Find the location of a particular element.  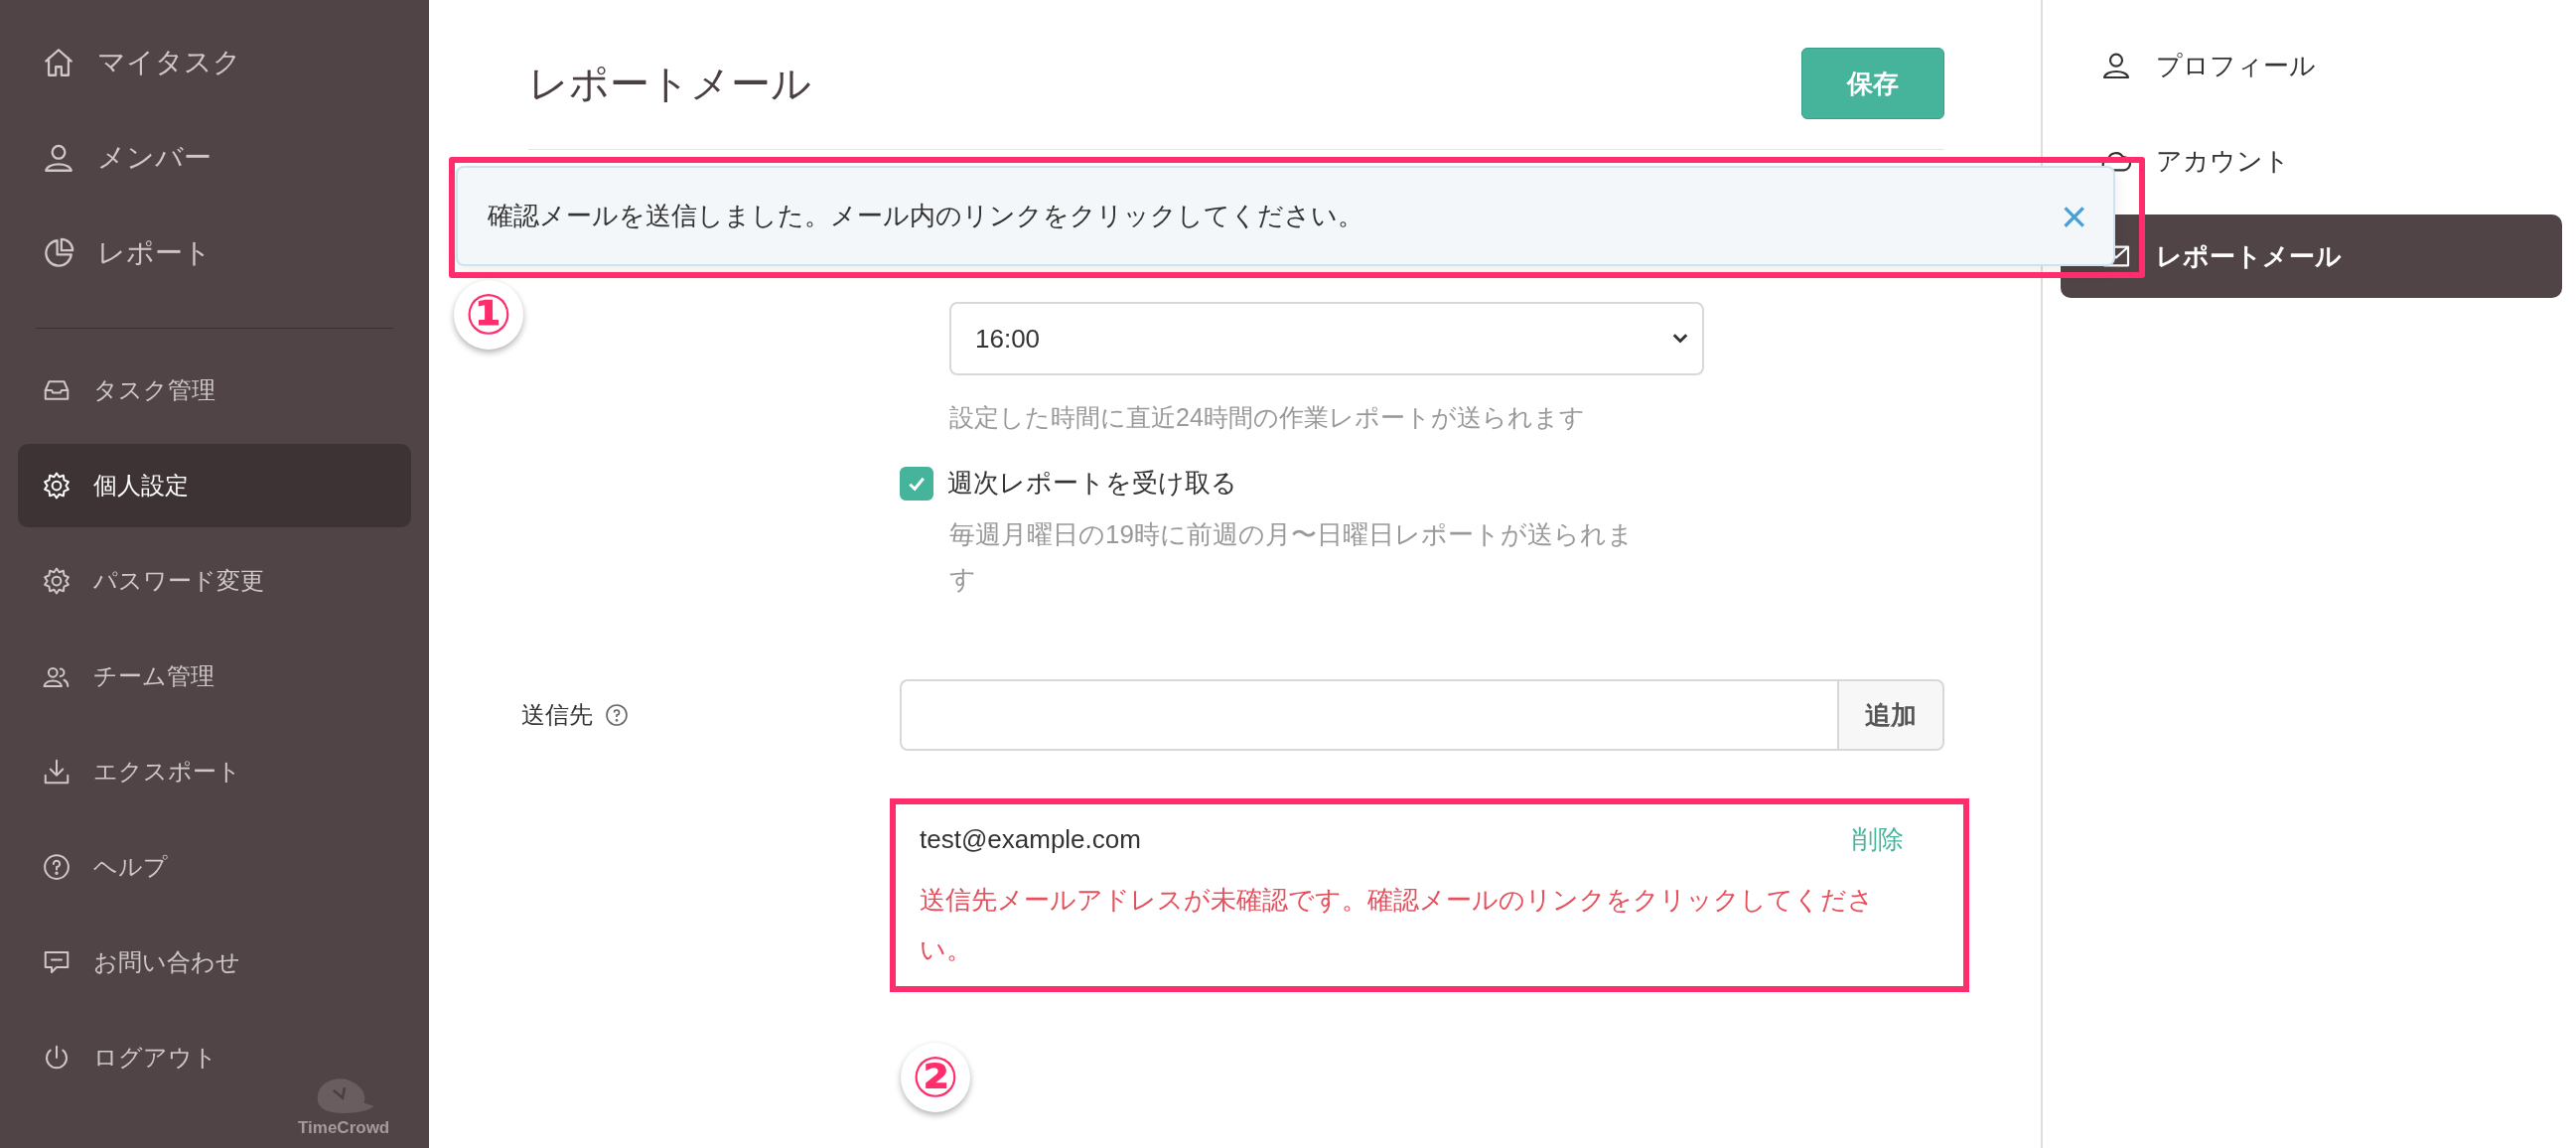

download-icon is located at coordinates (57, 772).